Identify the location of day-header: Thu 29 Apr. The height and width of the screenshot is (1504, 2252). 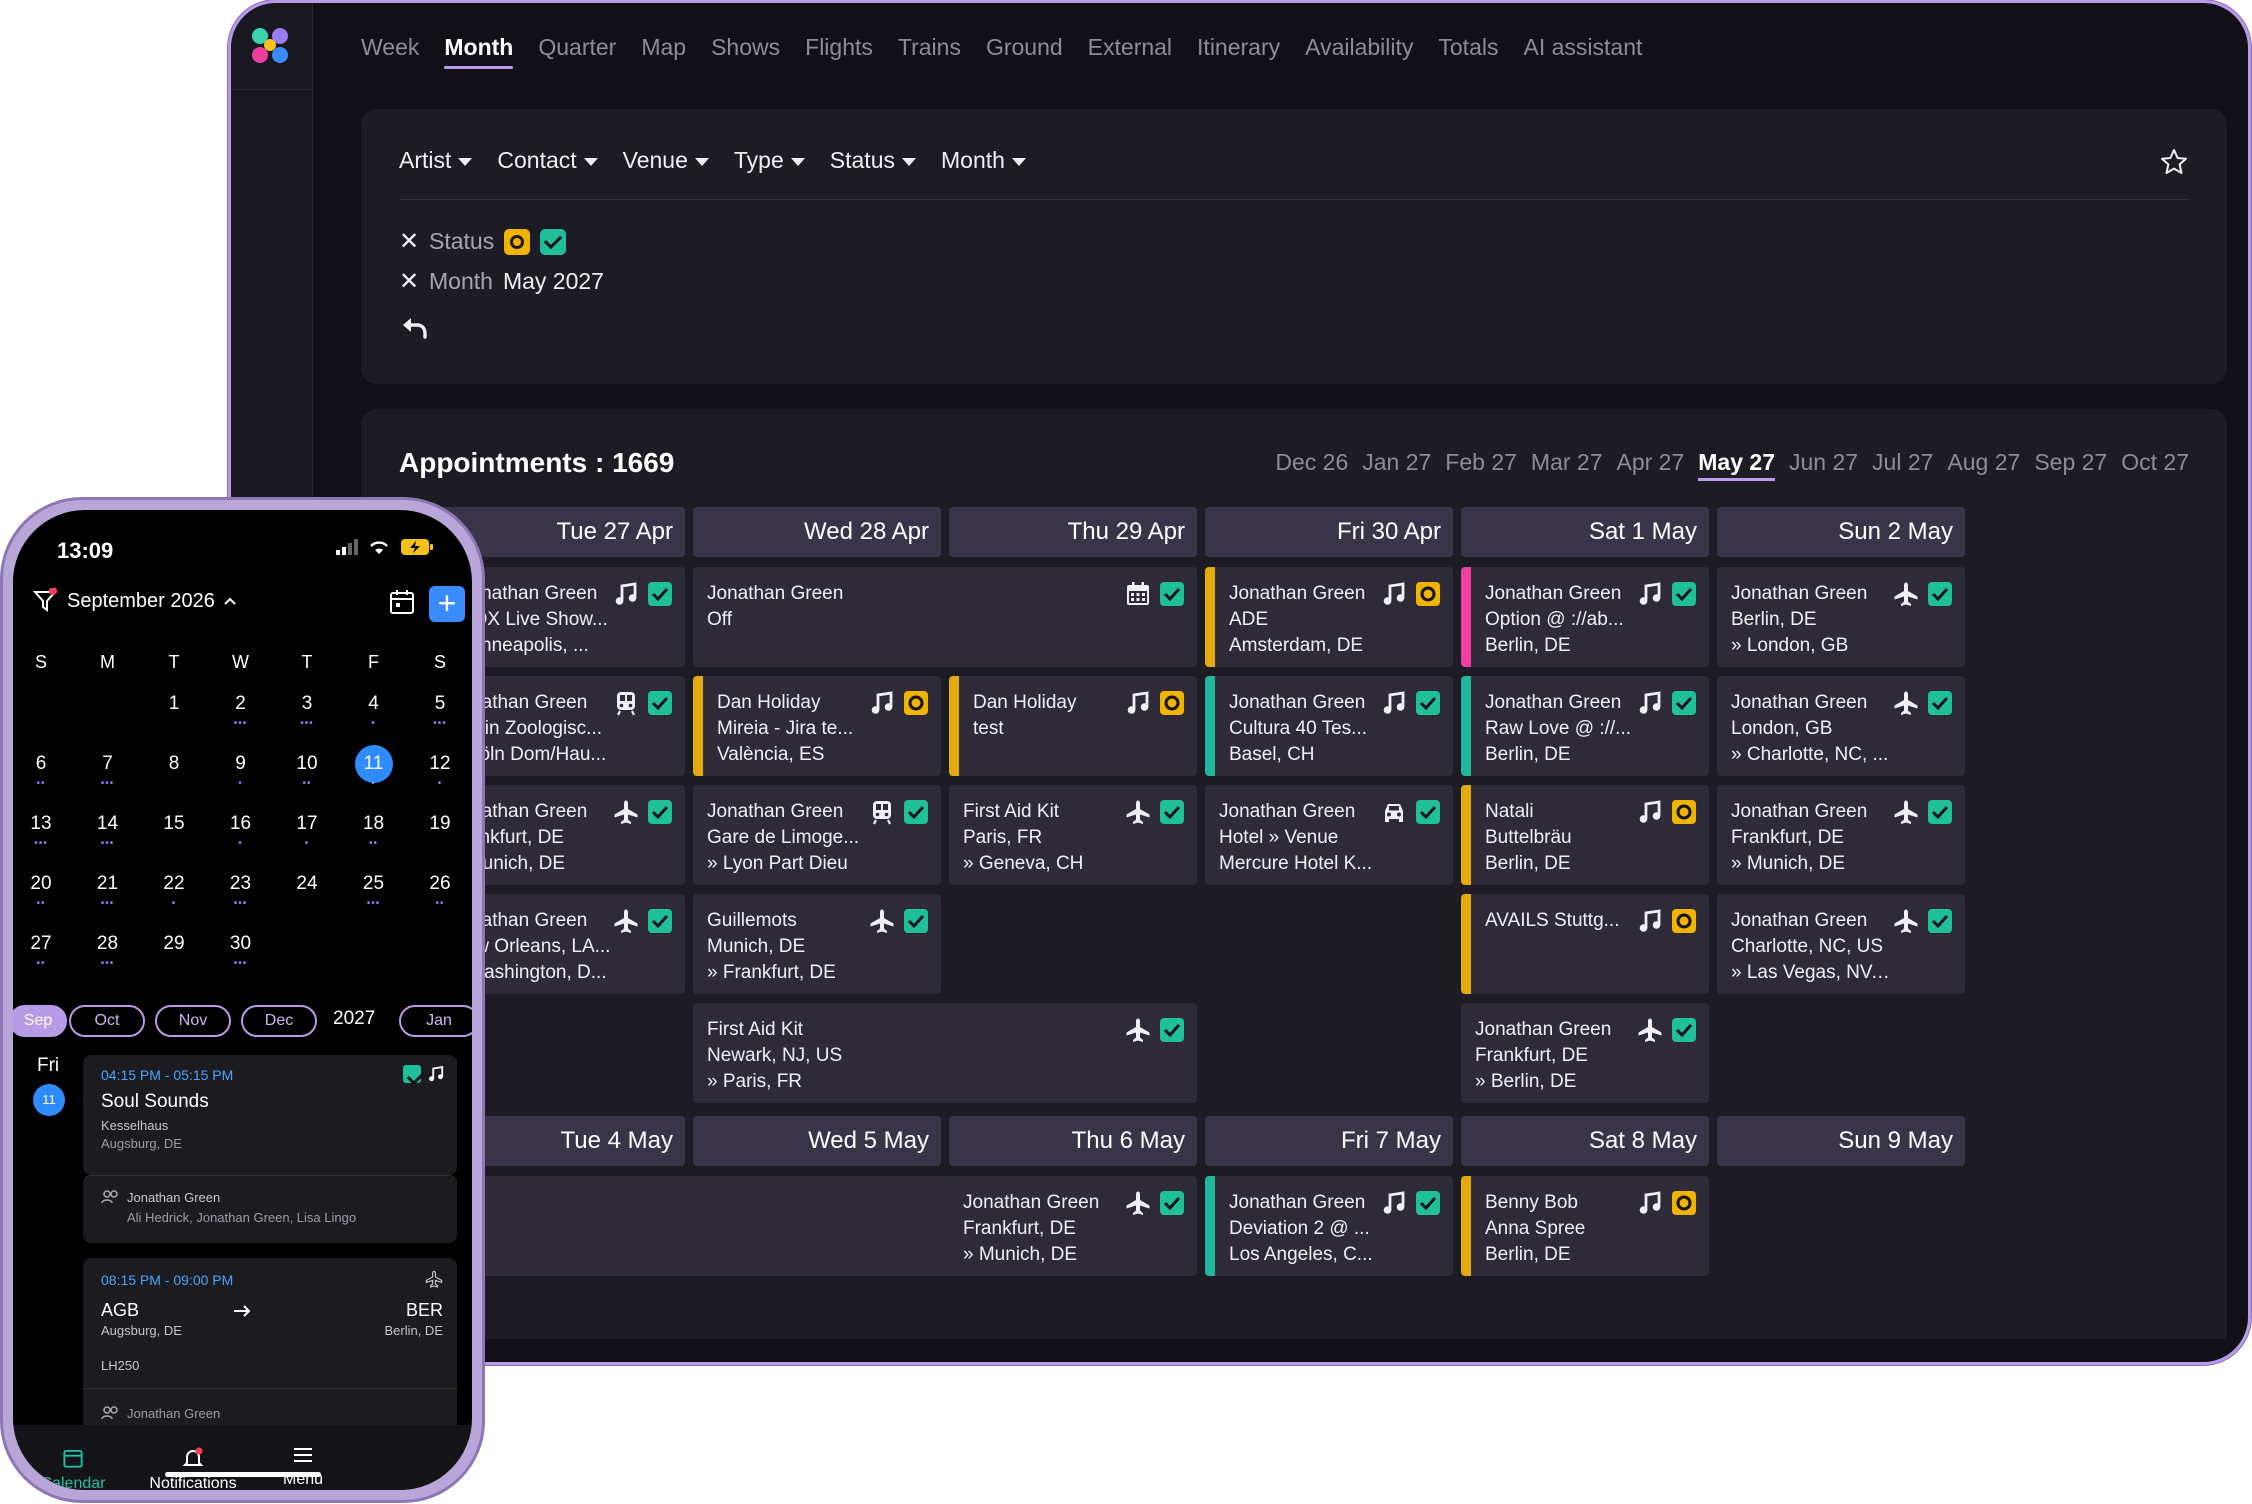
(1073, 532).